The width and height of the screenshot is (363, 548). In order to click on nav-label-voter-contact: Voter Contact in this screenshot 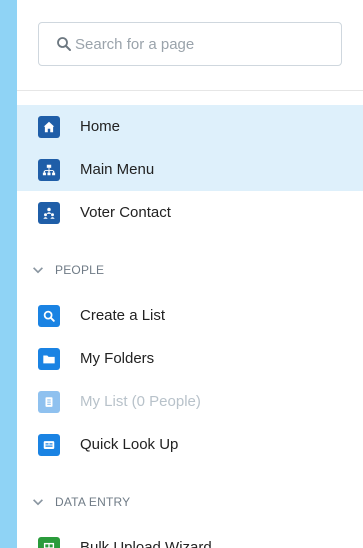, I will do `click(125, 212)`.